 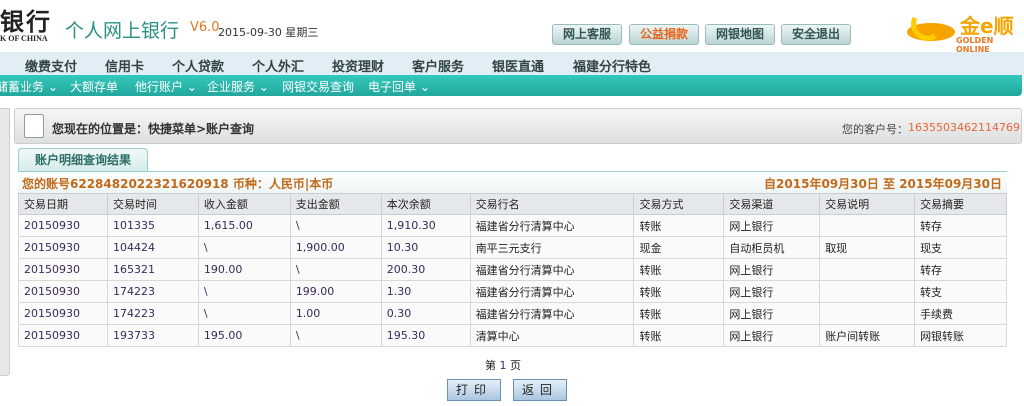 I want to click on subnav-other-bank: 他行账户 ⌄, so click(x=166, y=86).